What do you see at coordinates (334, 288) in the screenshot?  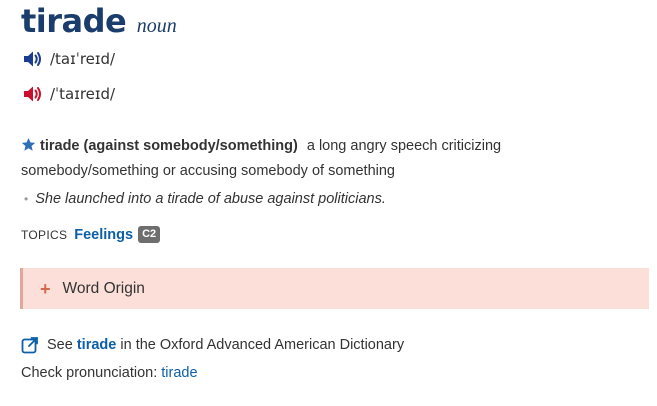 I see `word-origin-toggle: + Word Origin` at bounding box center [334, 288].